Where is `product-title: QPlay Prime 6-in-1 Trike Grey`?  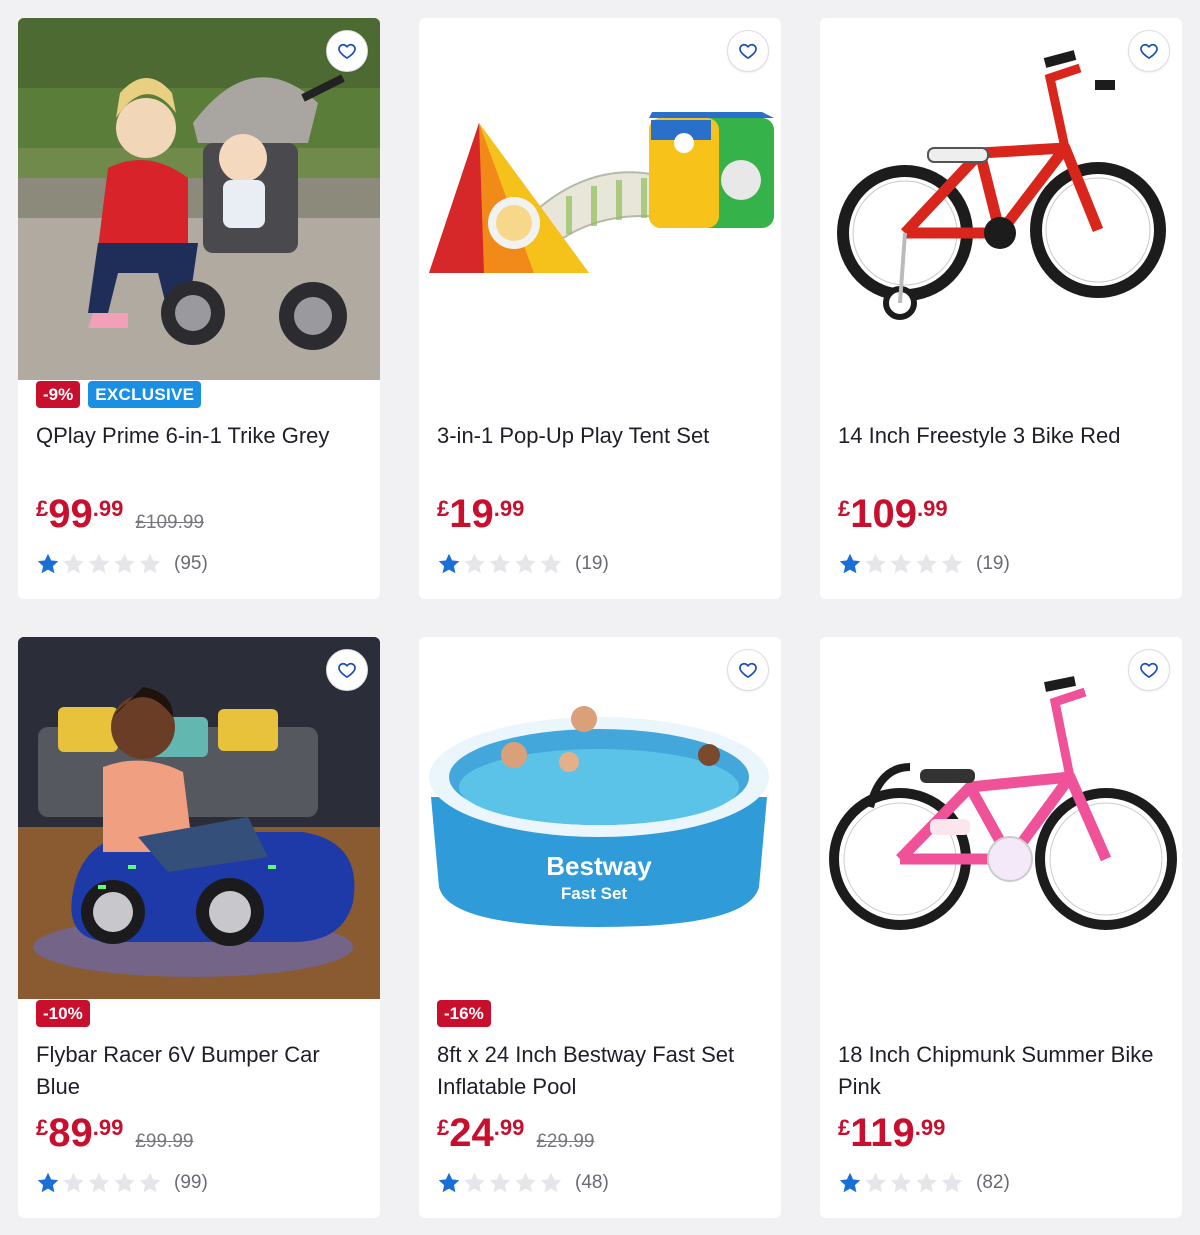
product-title: QPlay Prime 6-in-1 Trike Grey is located at coordinates (201, 436).